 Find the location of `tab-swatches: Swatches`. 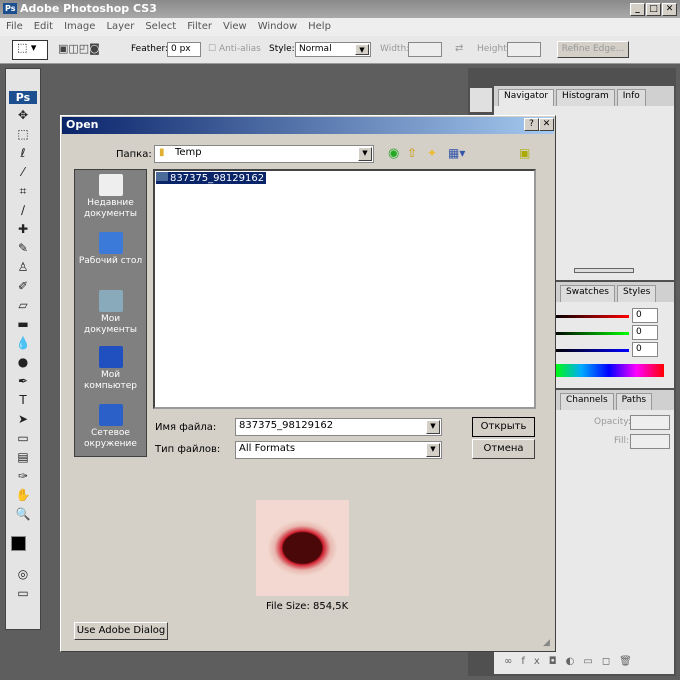

tab-swatches: Swatches is located at coordinates (587, 293).